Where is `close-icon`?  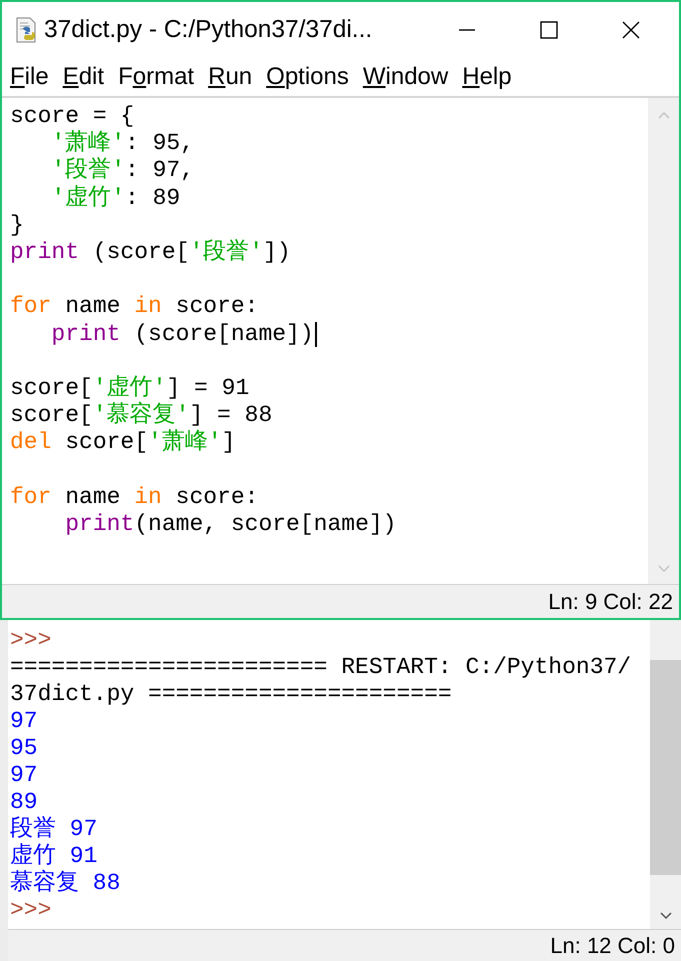 close-icon is located at coordinates (631, 30).